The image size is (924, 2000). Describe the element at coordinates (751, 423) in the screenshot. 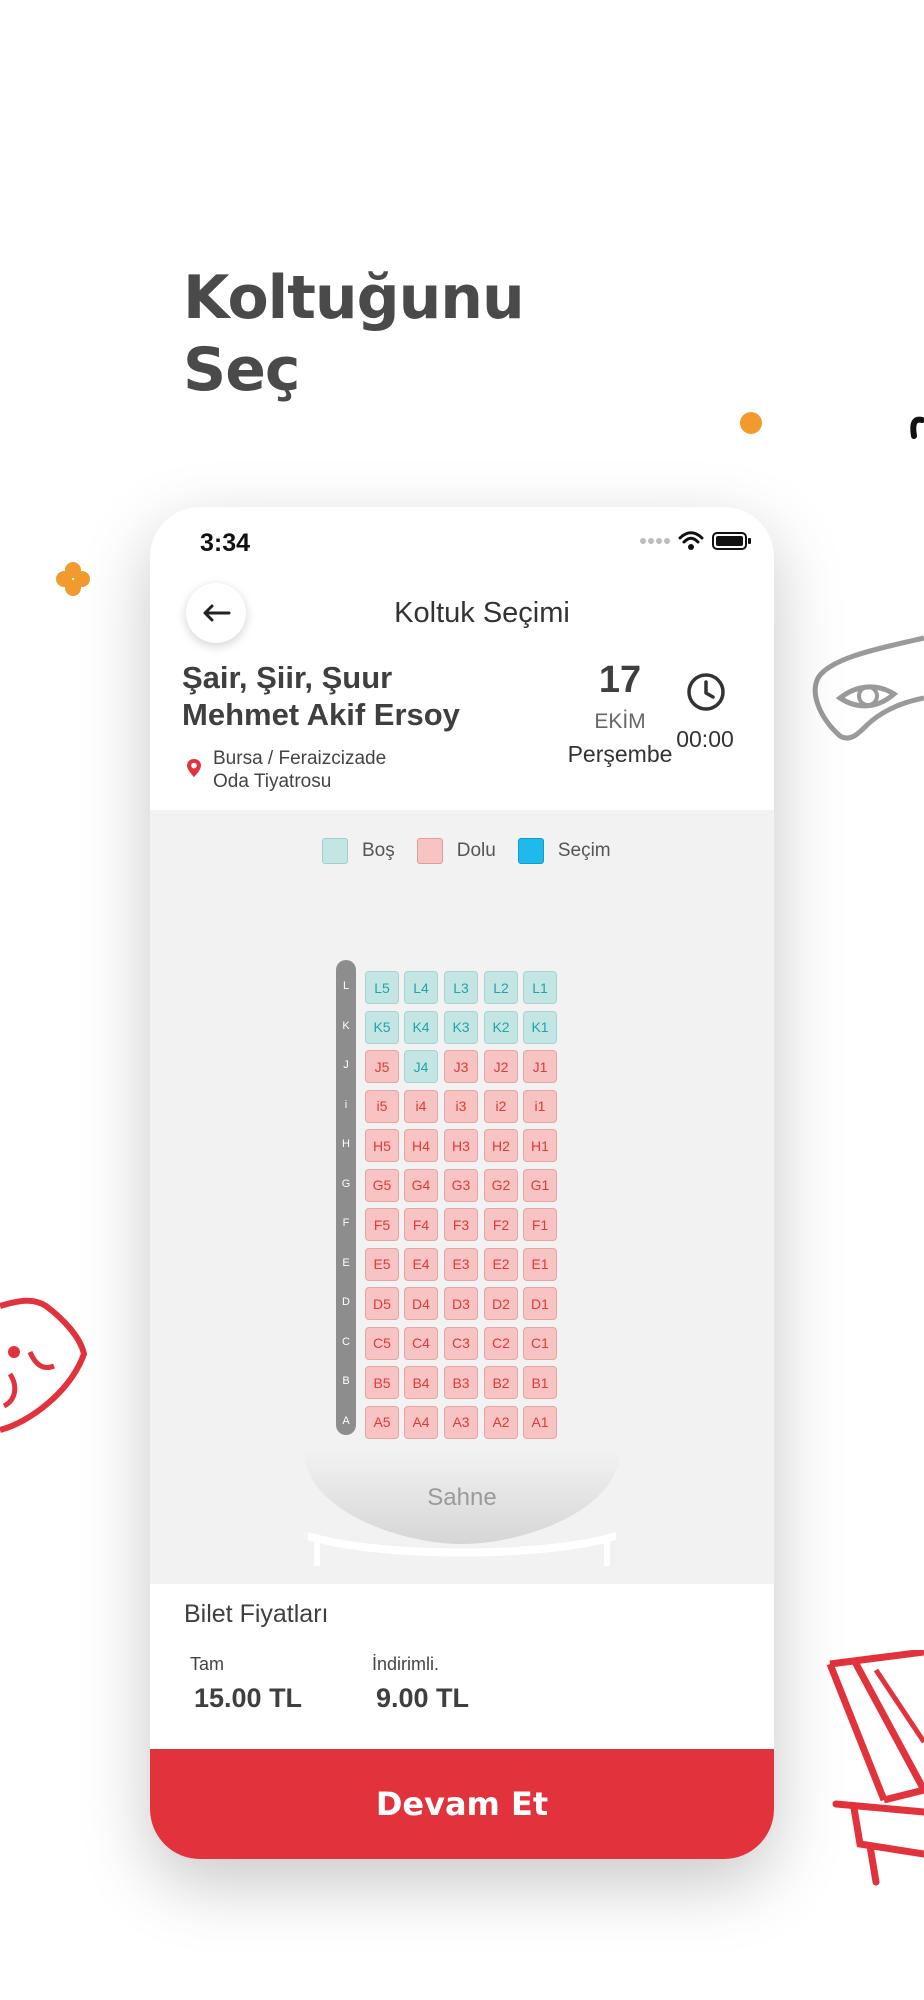

I see `orange-dot-decoration` at that location.